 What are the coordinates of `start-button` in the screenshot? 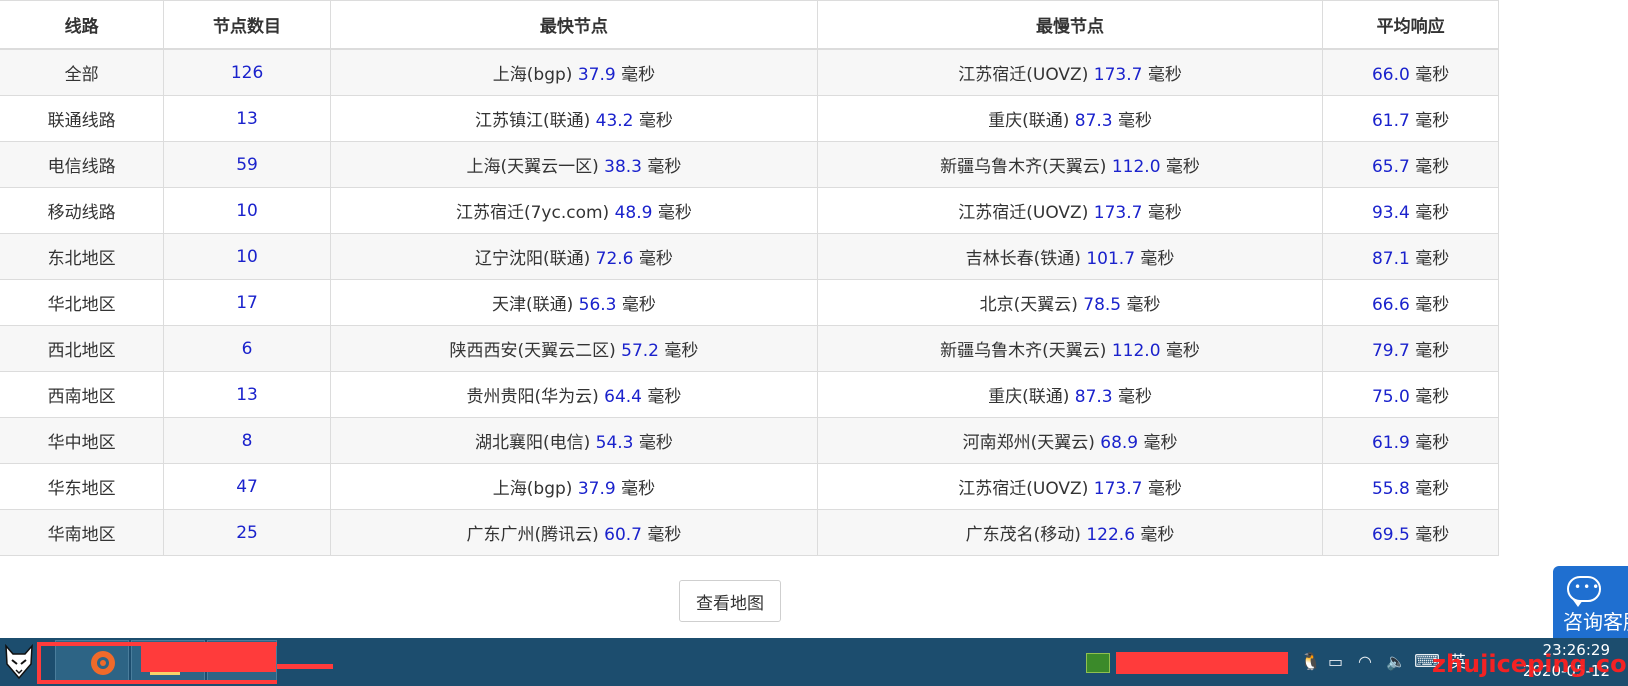 It's located at (19, 662).